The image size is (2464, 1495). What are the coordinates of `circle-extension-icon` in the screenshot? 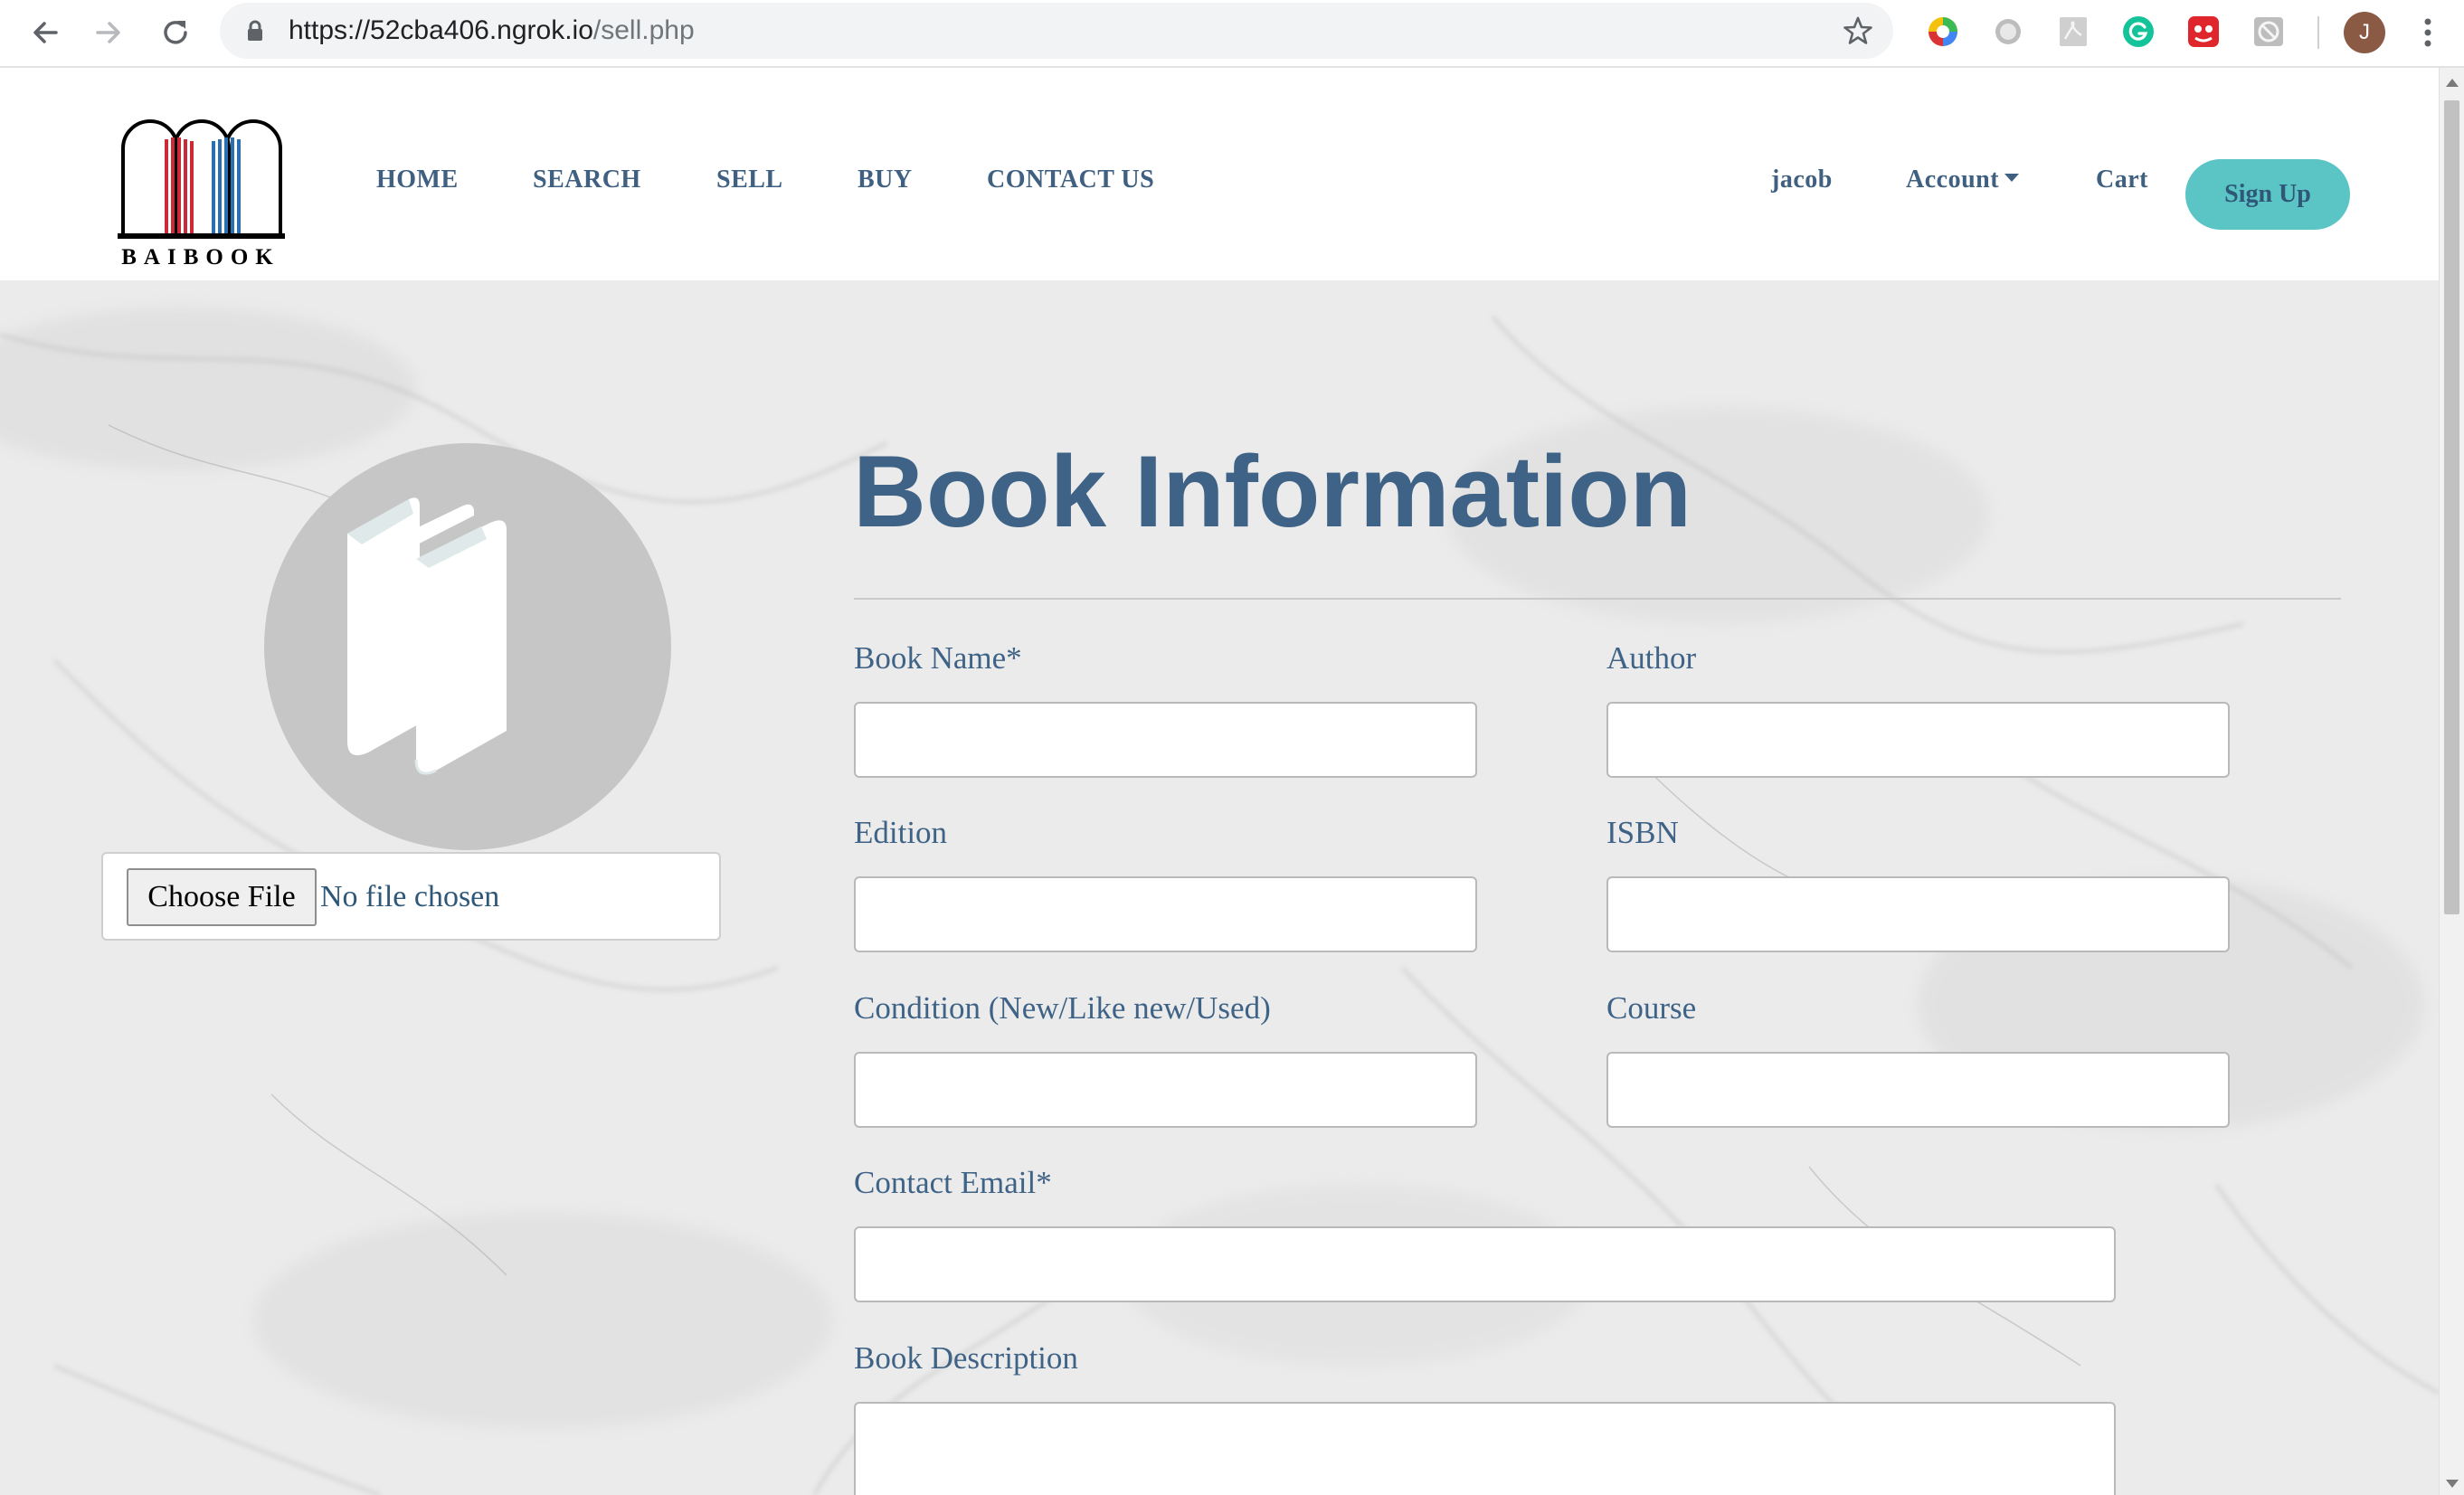 It's located at (2008, 32).